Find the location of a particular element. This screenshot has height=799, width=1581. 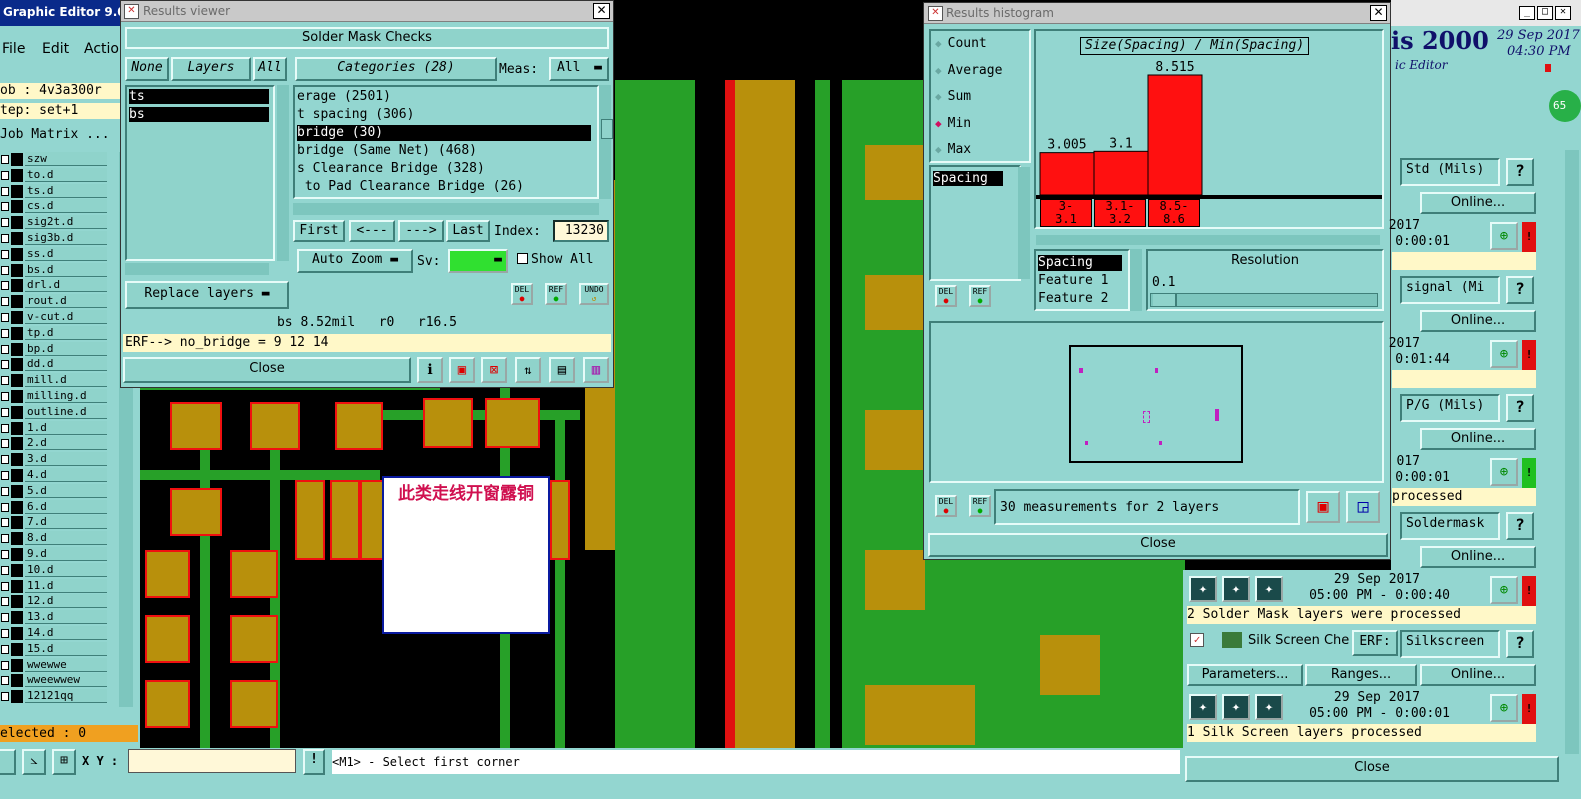

layer-row: wweewwew is located at coordinates (55, 680).